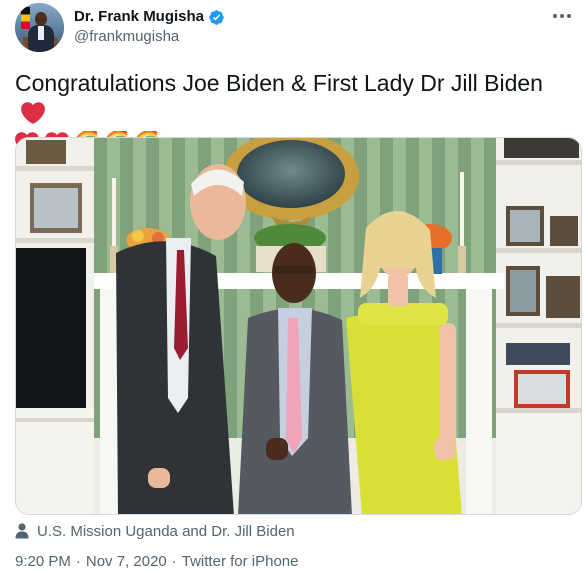 This screenshot has height=570, width=584. I want to click on tweet-date: Nov 7, 2020, so click(126, 561).